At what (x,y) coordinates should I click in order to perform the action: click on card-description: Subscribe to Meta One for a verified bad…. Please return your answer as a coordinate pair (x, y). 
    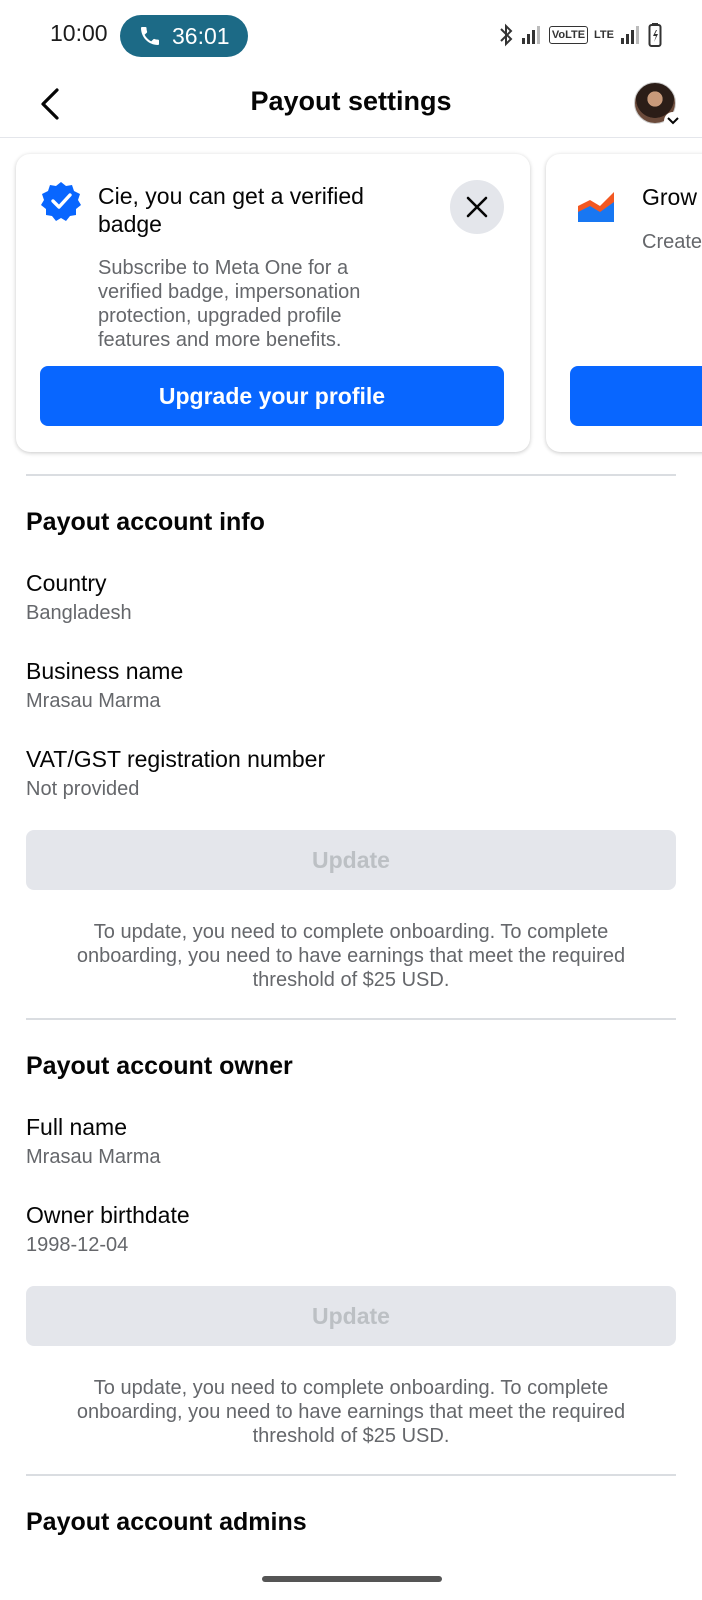
    Looking at the image, I should click on (229, 304).